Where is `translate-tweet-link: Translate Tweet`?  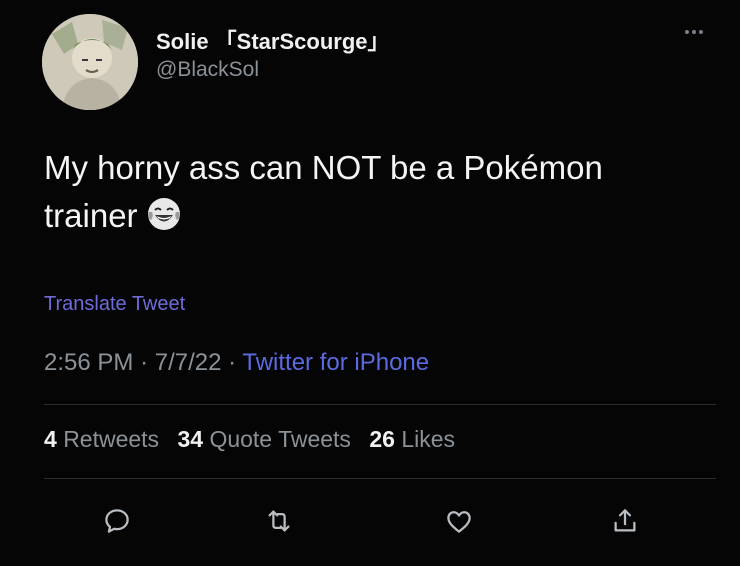
translate-tweet-link: Translate Tweet is located at coordinates (114, 304).